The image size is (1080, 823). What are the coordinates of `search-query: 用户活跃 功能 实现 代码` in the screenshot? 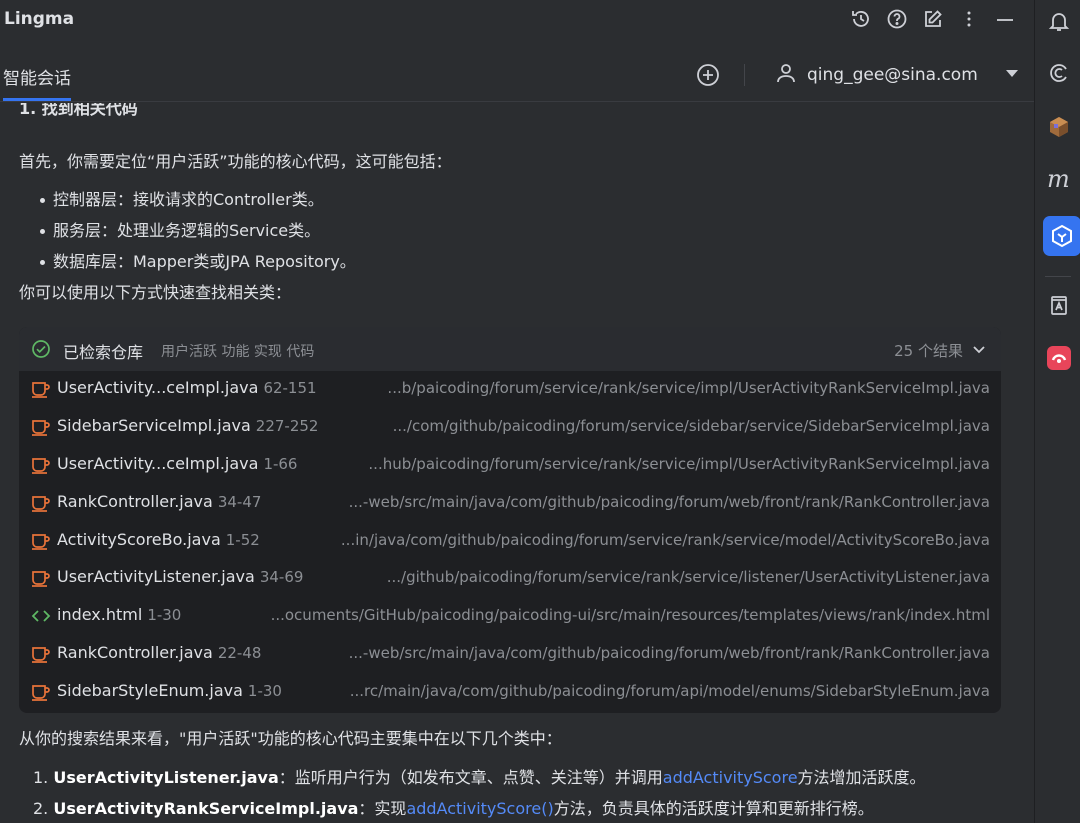 It's located at (238, 352).